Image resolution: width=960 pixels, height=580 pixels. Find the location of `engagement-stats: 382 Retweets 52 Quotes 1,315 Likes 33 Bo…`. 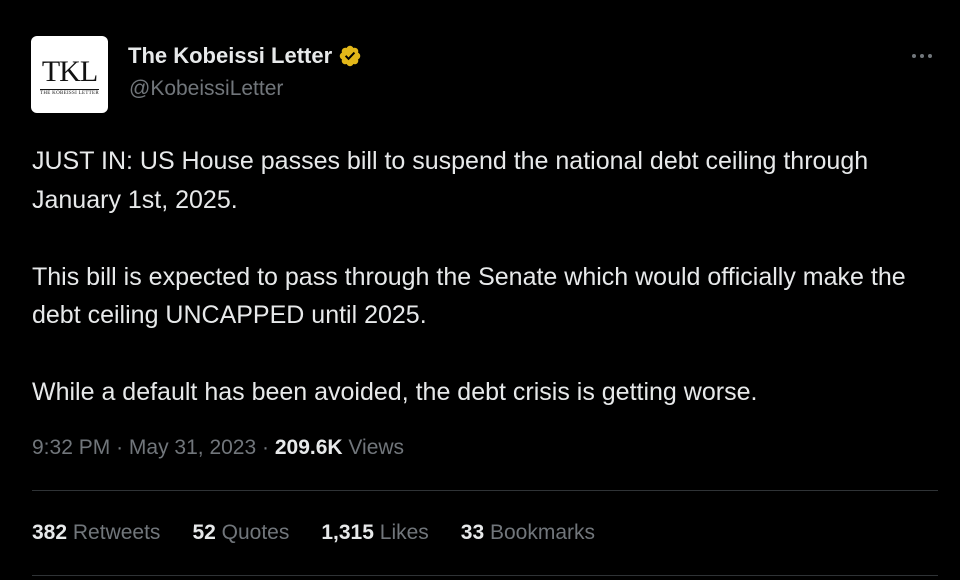

engagement-stats: 382 Retweets 52 Quotes 1,315 Likes 33 Bo… is located at coordinates (313, 533).